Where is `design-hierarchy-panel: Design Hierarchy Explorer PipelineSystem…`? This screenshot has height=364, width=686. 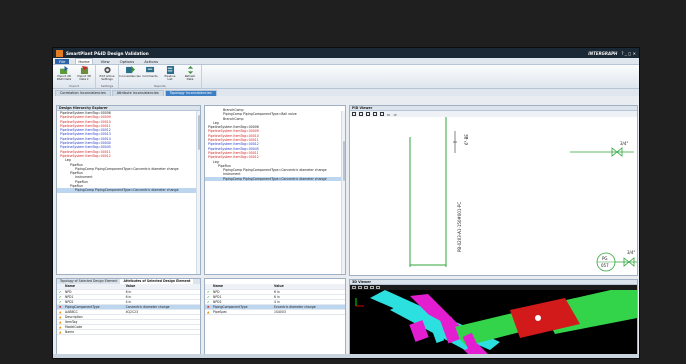
design-hierarchy-panel: Design Hierarchy Explorer PipelineSystem… is located at coordinates (128, 190).